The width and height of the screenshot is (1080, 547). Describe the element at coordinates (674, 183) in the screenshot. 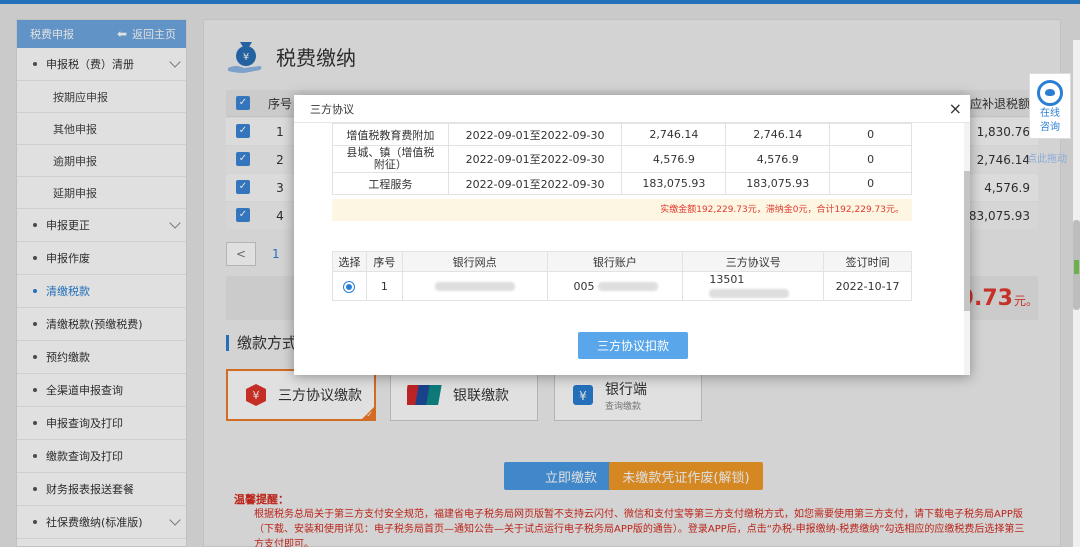

I see `tax-row-amount: 183,075.93` at that location.